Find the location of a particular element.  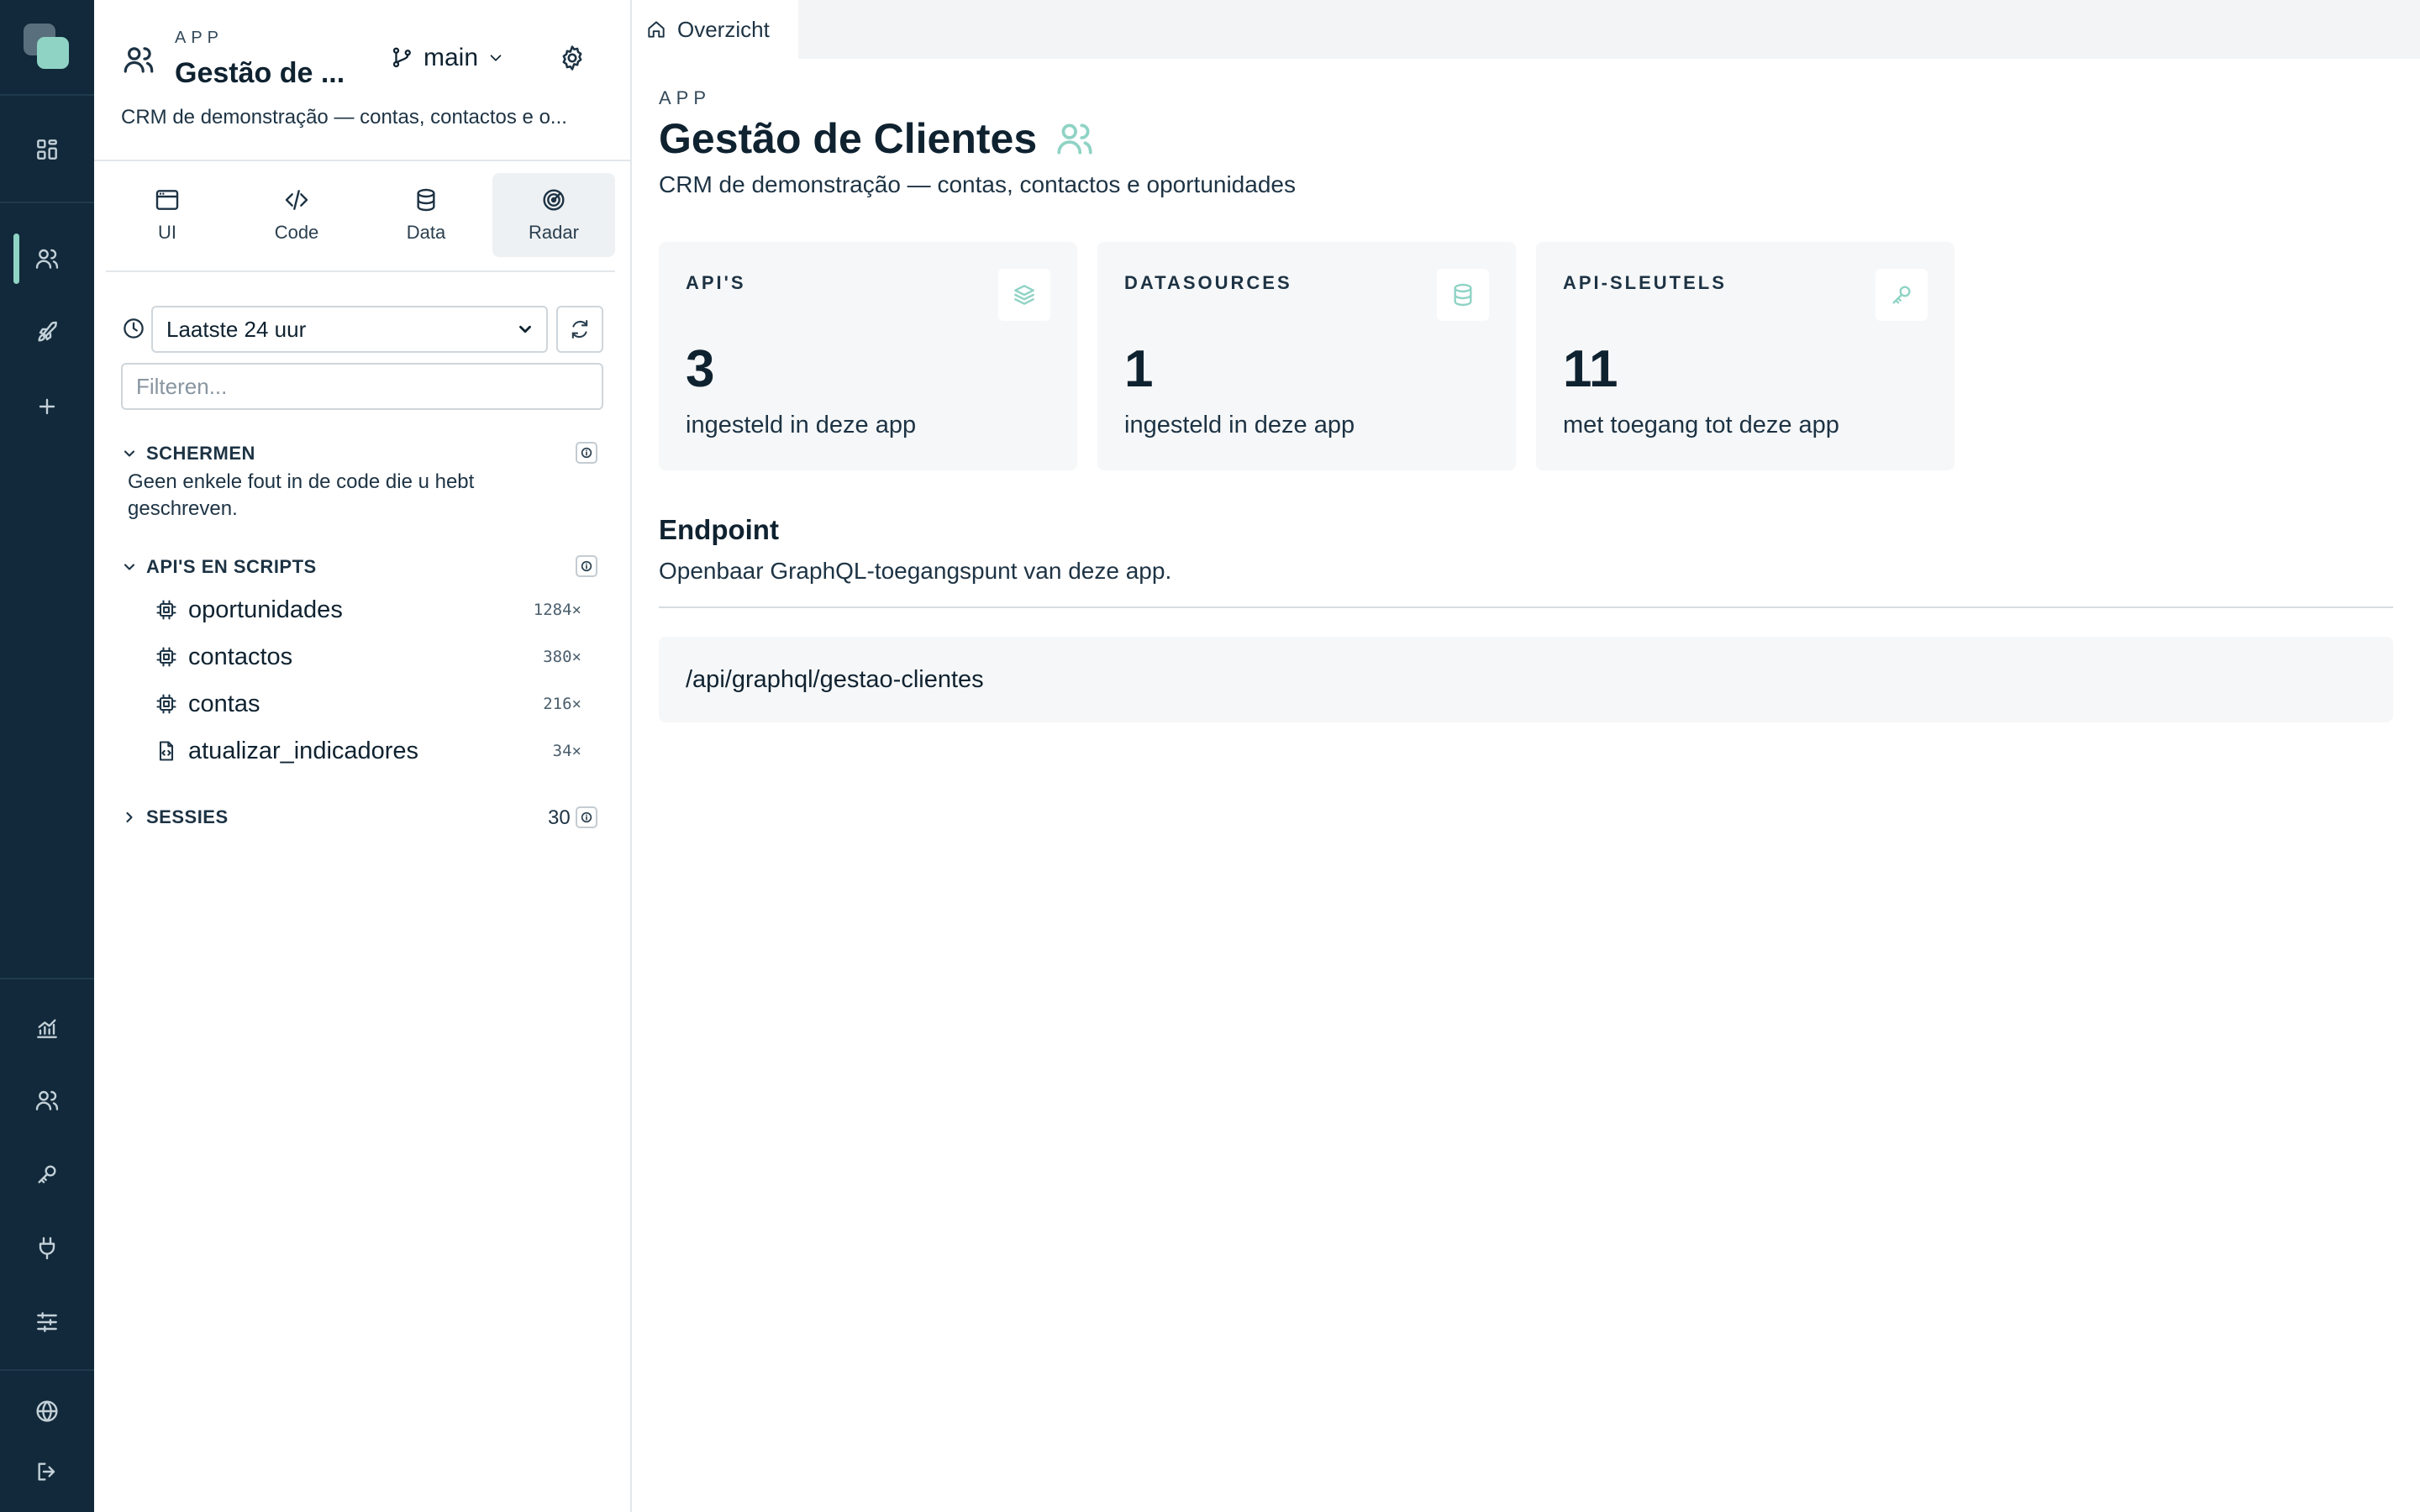

tab-code: Code is located at coordinates (296, 215).